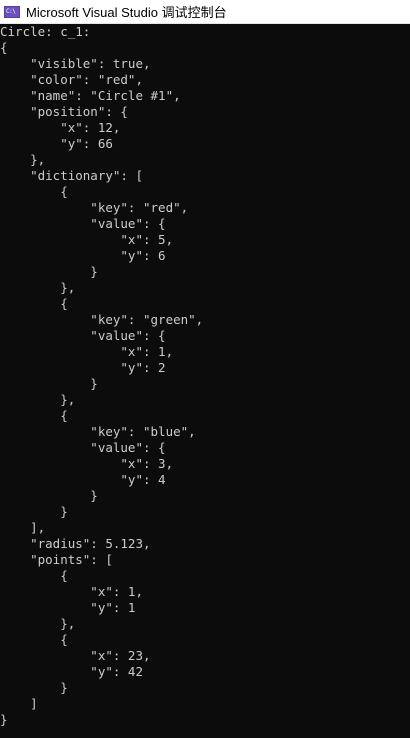  Describe the element at coordinates (71, 79) in the screenshot. I see `console-line: "color": "red",` at that location.